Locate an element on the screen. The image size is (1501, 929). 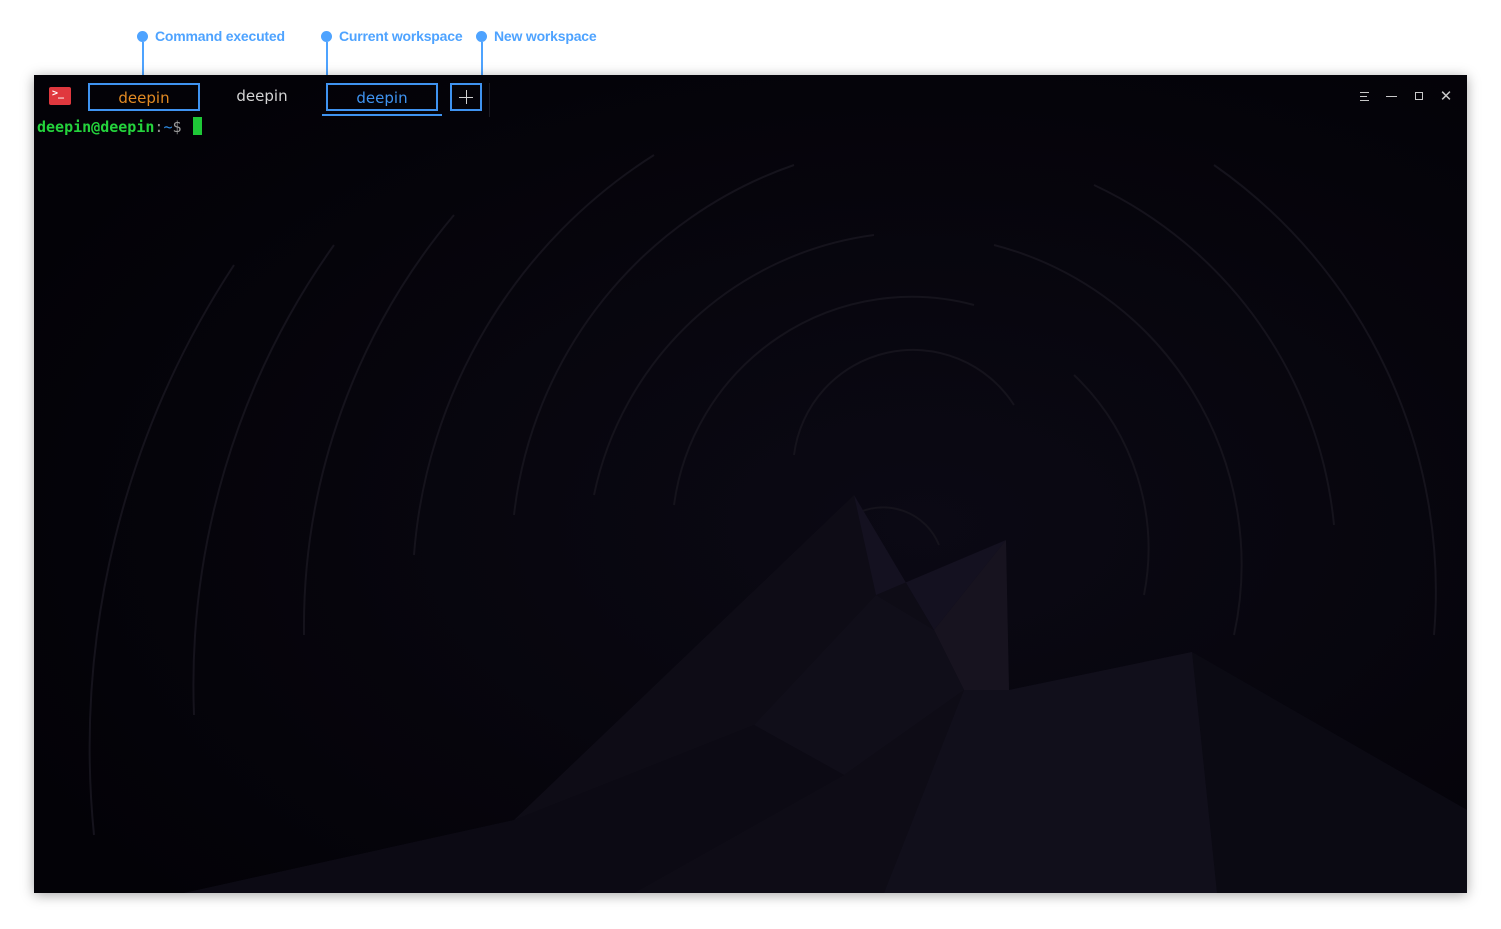
minimize-icon is located at coordinates (1392, 96).